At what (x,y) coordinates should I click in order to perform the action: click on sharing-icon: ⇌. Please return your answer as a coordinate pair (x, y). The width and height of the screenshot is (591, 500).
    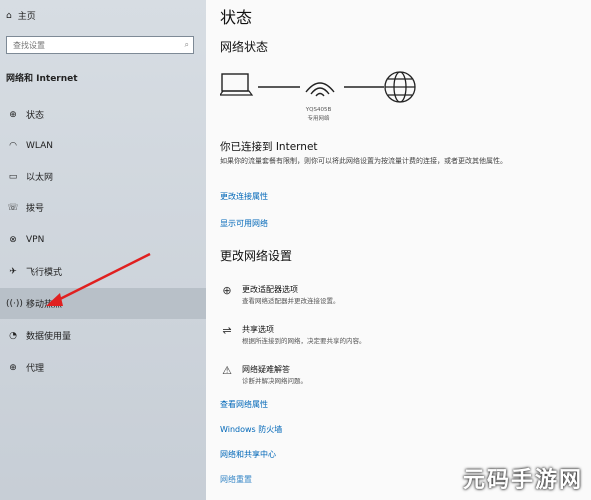
    Looking at the image, I should click on (227, 330).